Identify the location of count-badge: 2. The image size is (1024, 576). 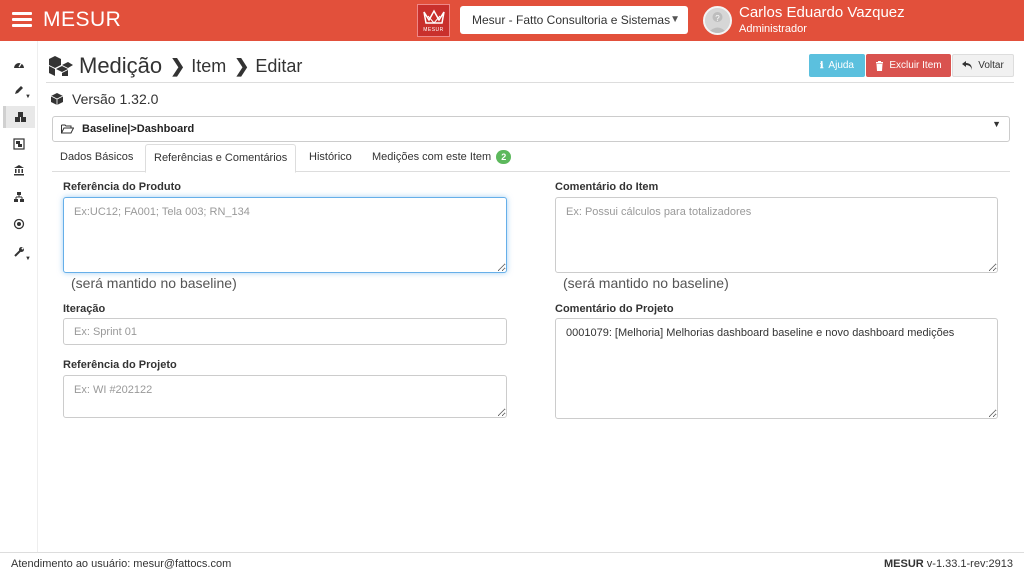
(504, 157).